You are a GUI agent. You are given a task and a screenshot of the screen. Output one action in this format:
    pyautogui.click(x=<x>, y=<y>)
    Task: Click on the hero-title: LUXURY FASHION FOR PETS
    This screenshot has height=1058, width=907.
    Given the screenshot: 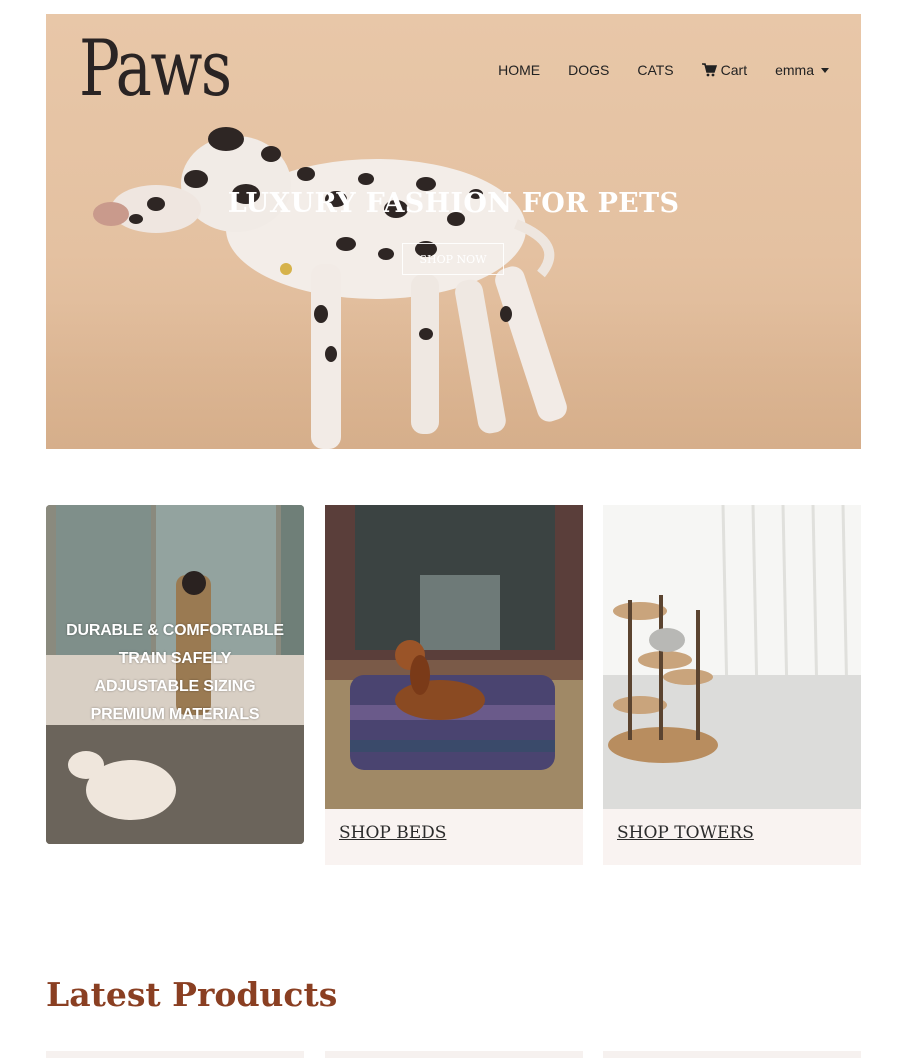 What is the action you would take?
    pyautogui.click(x=453, y=203)
    